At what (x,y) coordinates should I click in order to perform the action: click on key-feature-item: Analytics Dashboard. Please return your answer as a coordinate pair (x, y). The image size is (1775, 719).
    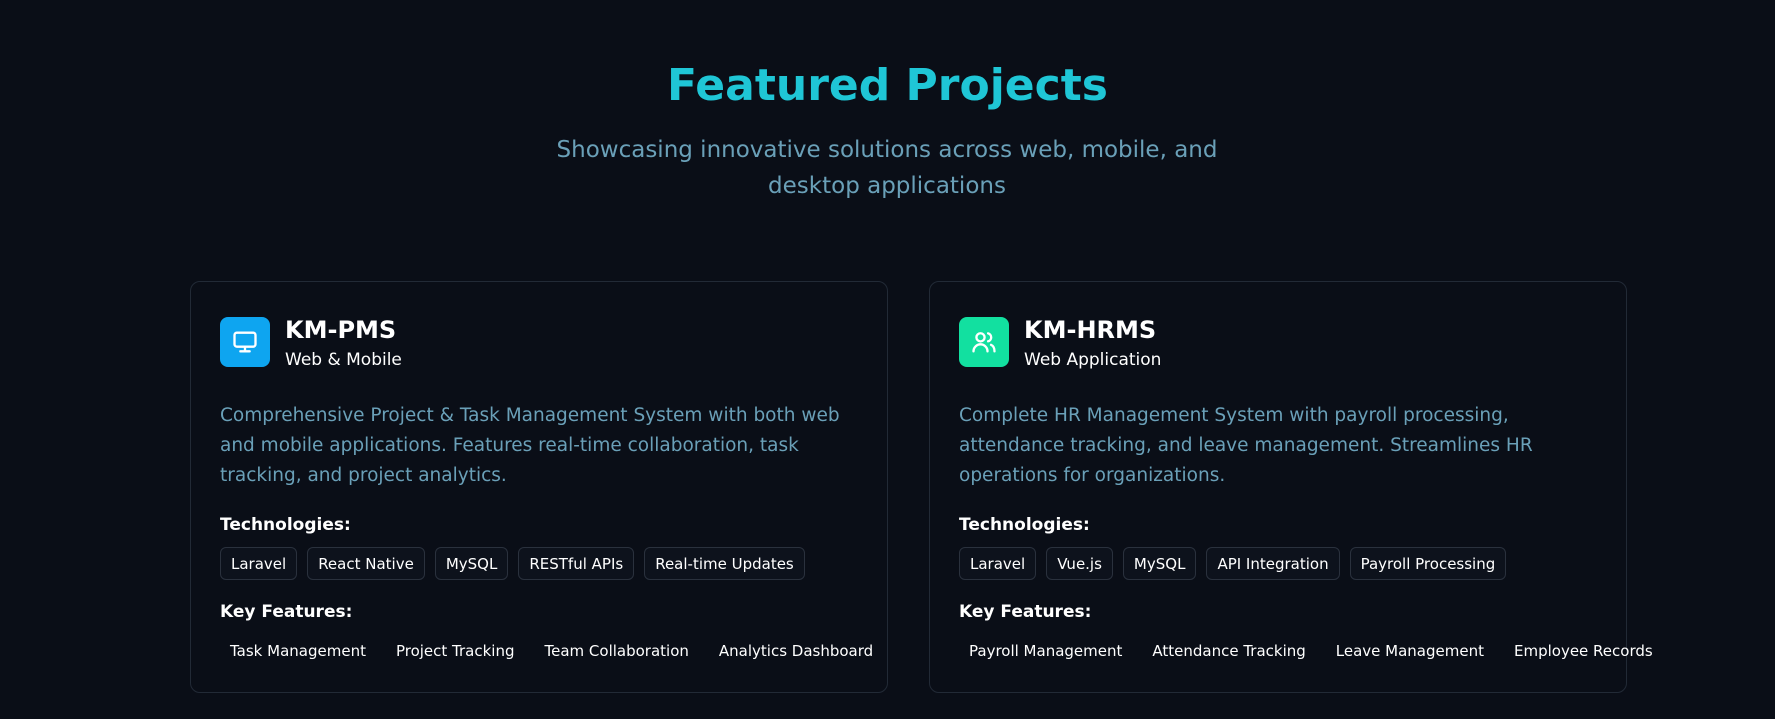
    Looking at the image, I should click on (796, 651).